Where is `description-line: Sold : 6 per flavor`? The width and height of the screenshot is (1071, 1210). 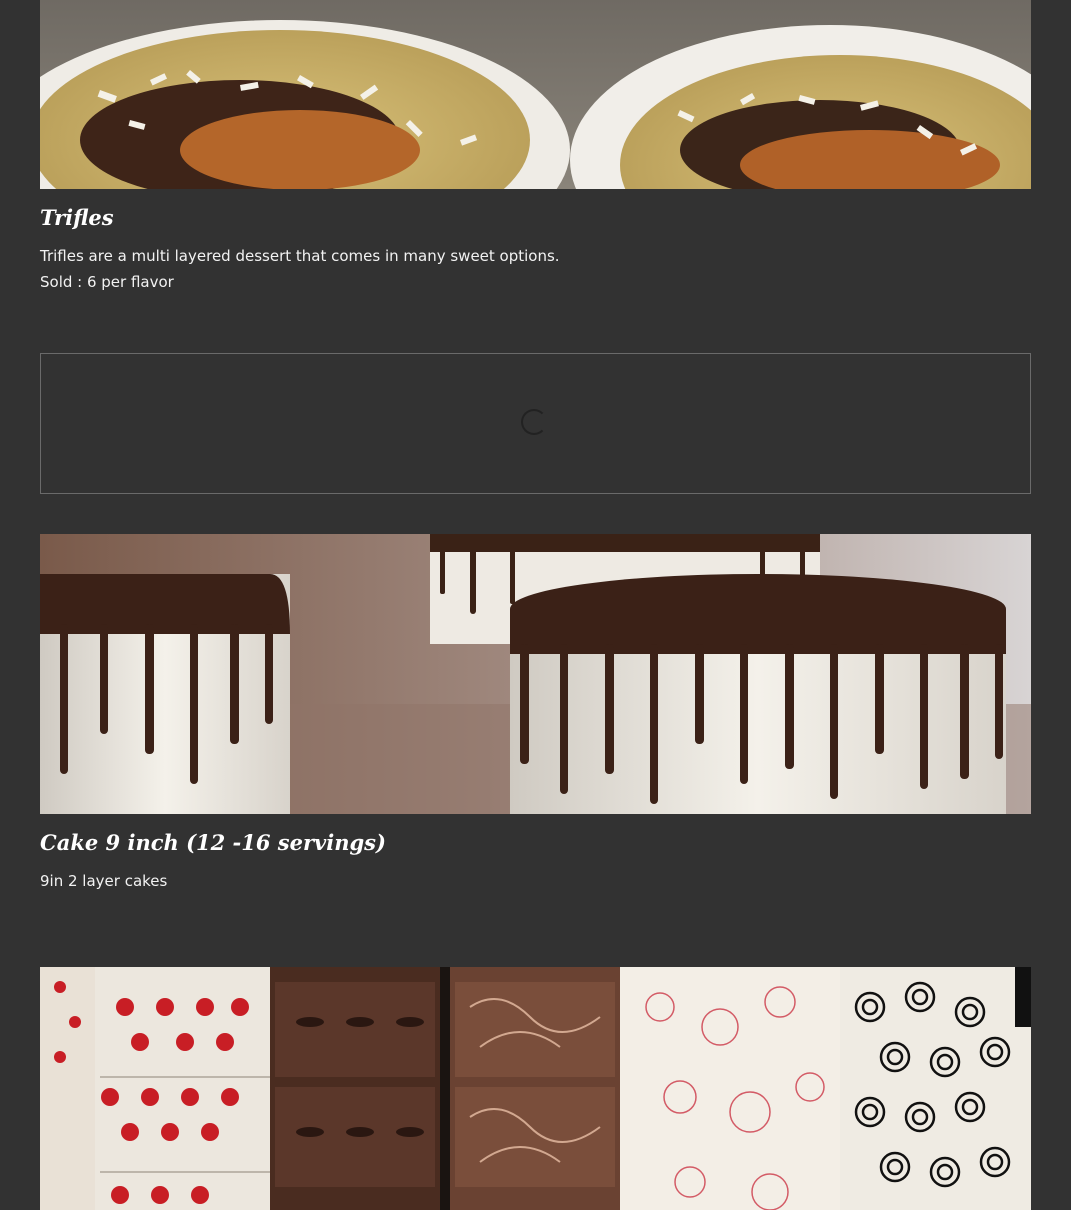
description-line: Sold : 6 per flavor is located at coordinates (107, 282).